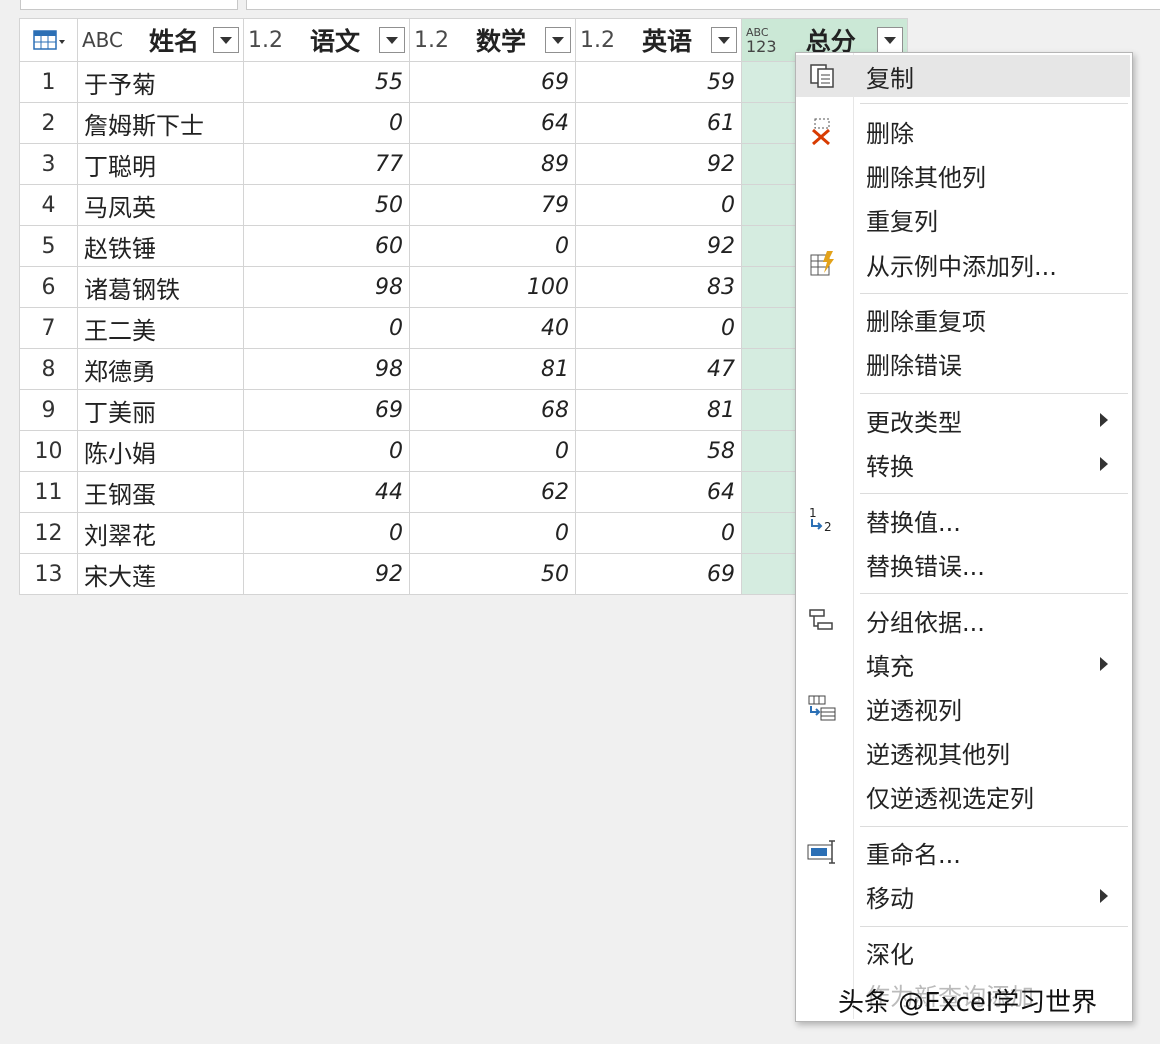 This screenshot has width=1160, height=1044. Describe the element at coordinates (658, 82) in the screenshot. I see `cell-english-score: 59` at that location.